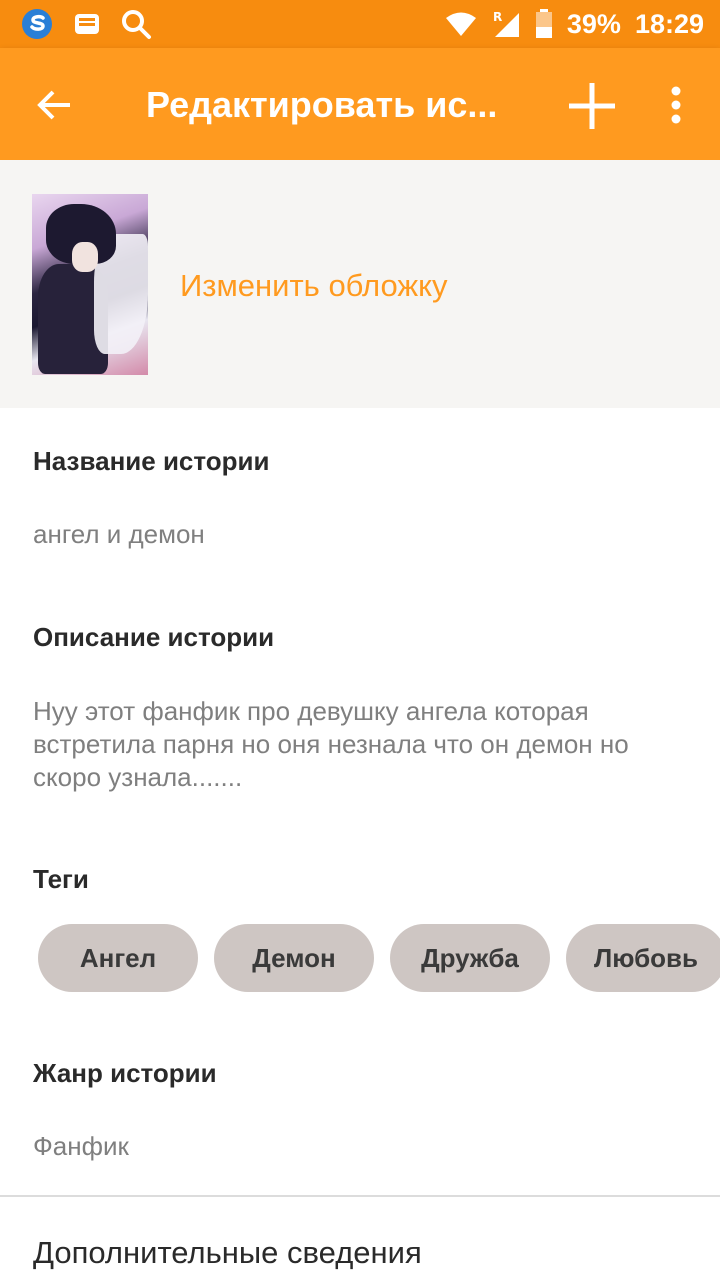 This screenshot has height=1280, width=720. I want to click on wifi-icon, so click(461, 24).